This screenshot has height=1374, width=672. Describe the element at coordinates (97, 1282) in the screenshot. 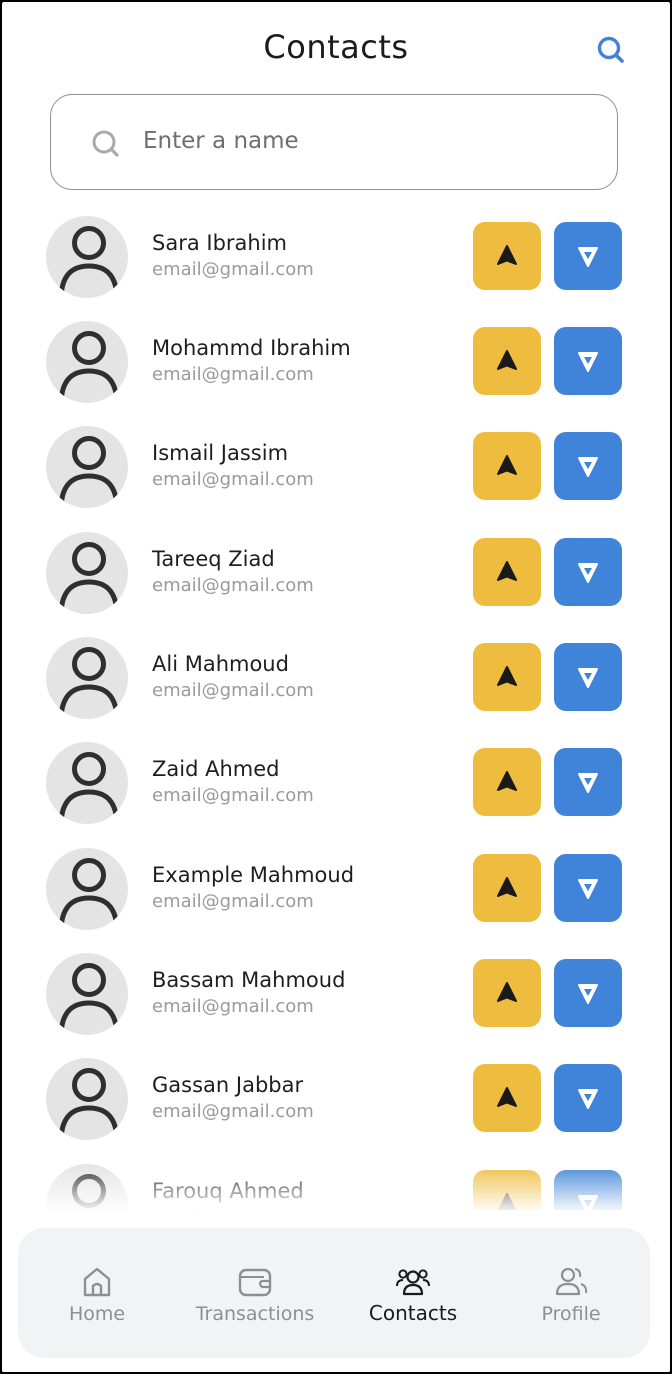

I see `home-icon` at that location.